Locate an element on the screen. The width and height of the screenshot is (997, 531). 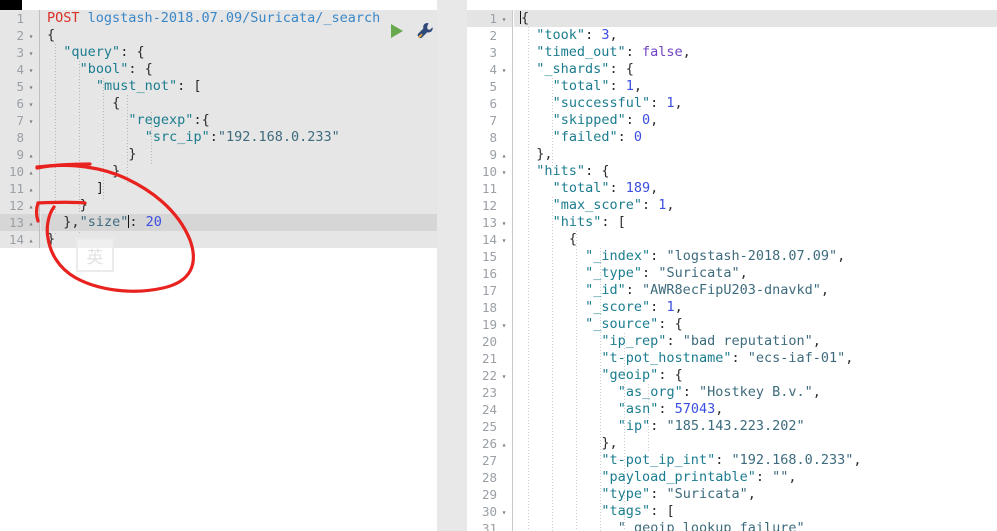
code-line: "_id": "AWR8ecFipU203-dnavkd", is located at coordinates (755, 290).